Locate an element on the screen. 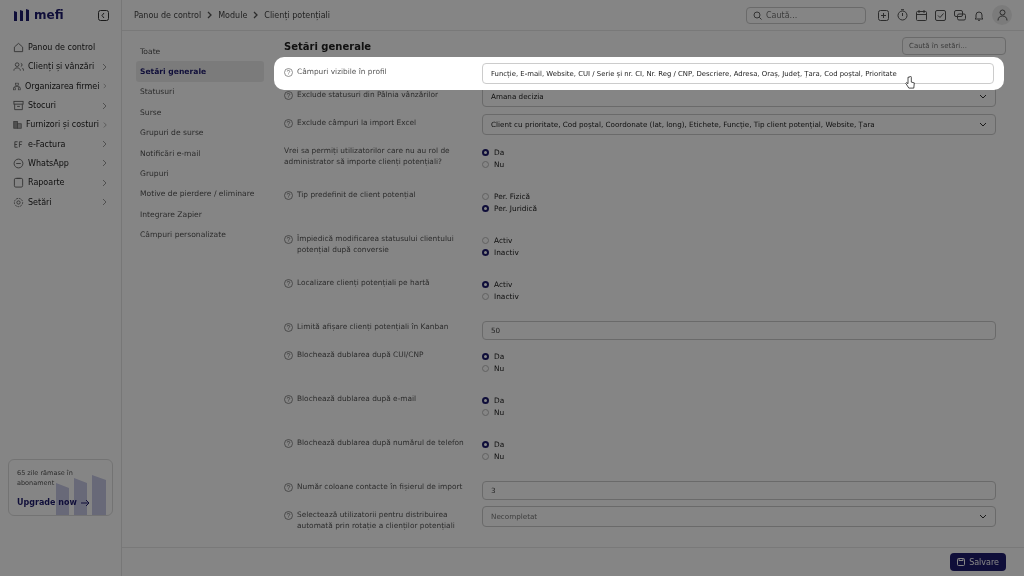 The height and width of the screenshot is (576, 1024). sidebar-item: Stocuri is located at coordinates (60, 105).